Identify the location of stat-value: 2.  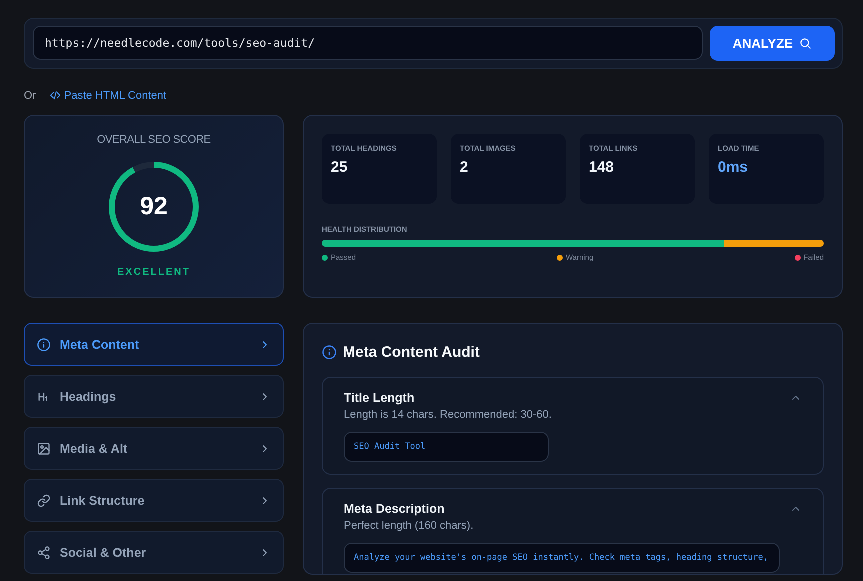
(465, 167).